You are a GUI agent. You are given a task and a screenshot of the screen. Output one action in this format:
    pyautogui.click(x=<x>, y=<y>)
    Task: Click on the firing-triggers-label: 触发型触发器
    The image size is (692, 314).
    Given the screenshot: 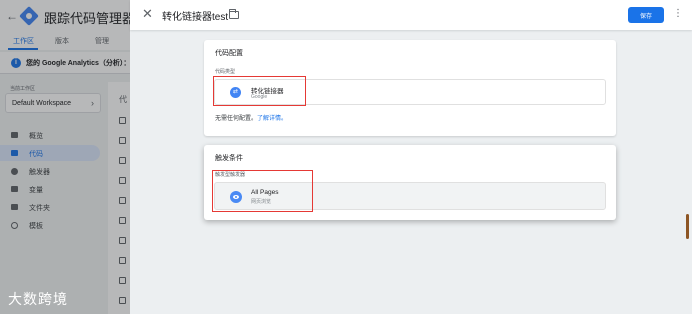 What is the action you would take?
    pyautogui.click(x=230, y=175)
    